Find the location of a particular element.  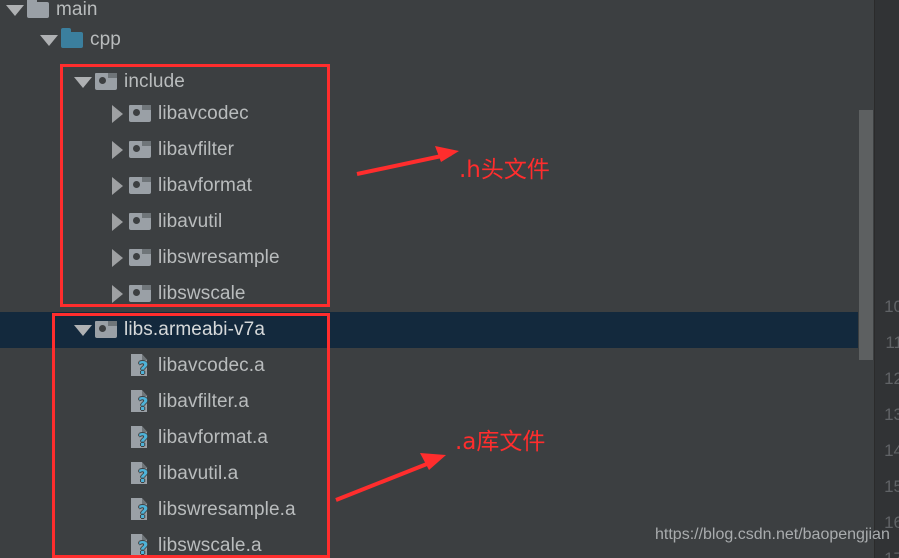

tree-row-label: libavcodec is located at coordinates (203, 113).